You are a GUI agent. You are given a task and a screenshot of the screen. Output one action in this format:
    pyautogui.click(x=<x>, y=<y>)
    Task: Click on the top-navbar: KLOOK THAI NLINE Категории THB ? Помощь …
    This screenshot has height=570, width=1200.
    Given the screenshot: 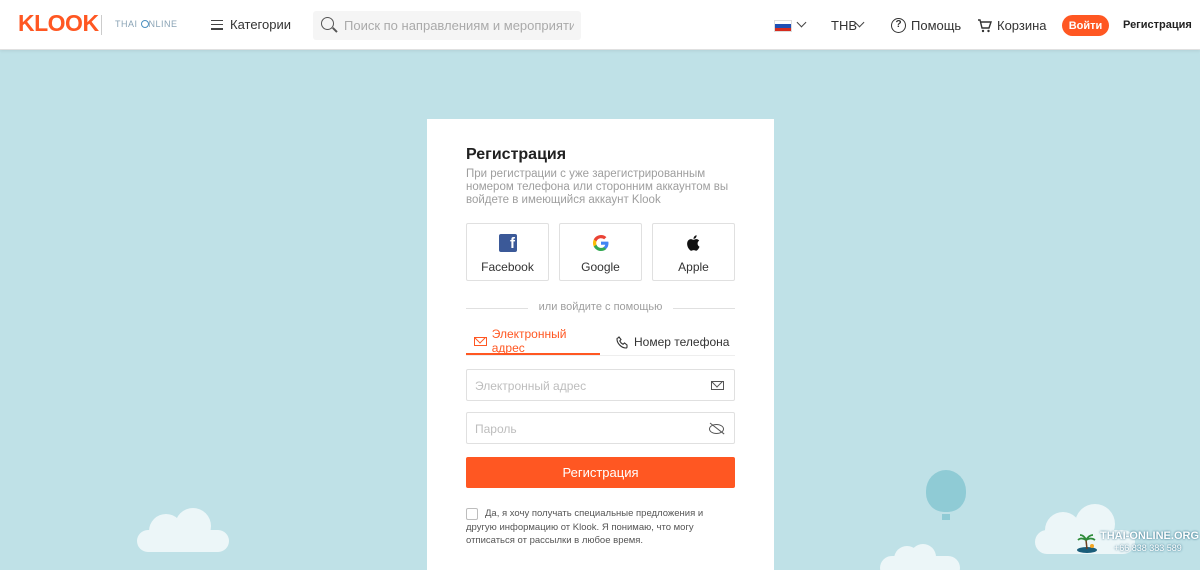 What is the action you would take?
    pyautogui.click(x=600, y=25)
    